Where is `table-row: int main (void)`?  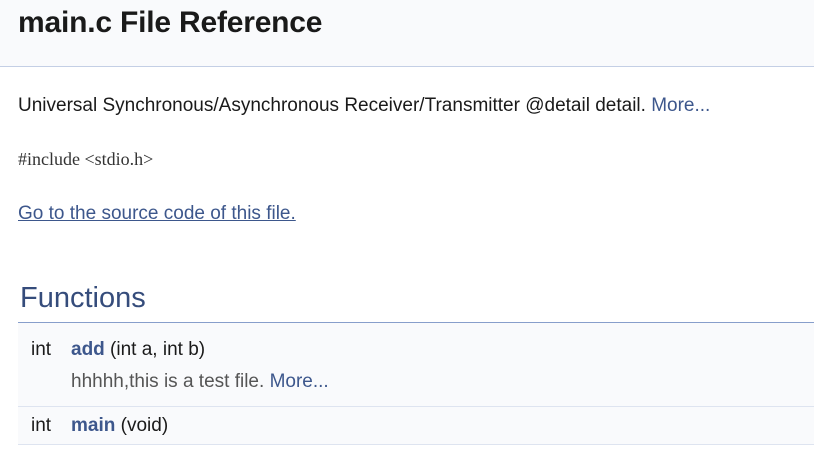 table-row: int main (void) is located at coordinates (416, 426).